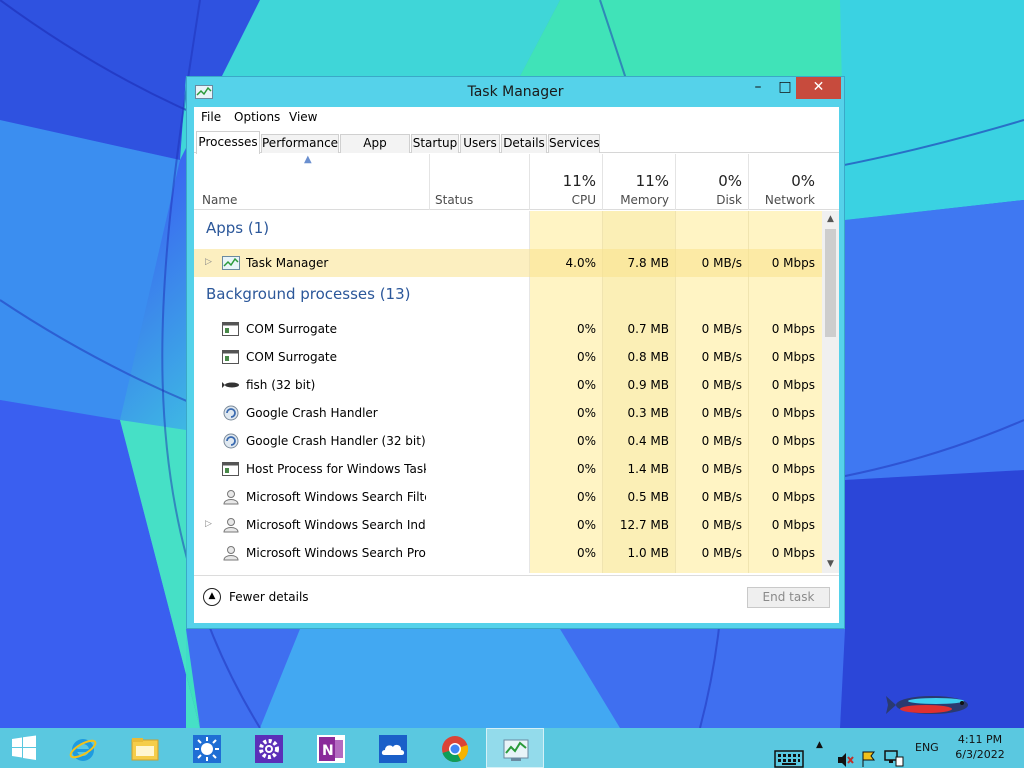 The image size is (1024, 768). What do you see at coordinates (336, 441) in the screenshot?
I see `process-name: Google Crash Handler (32 bit)` at bounding box center [336, 441].